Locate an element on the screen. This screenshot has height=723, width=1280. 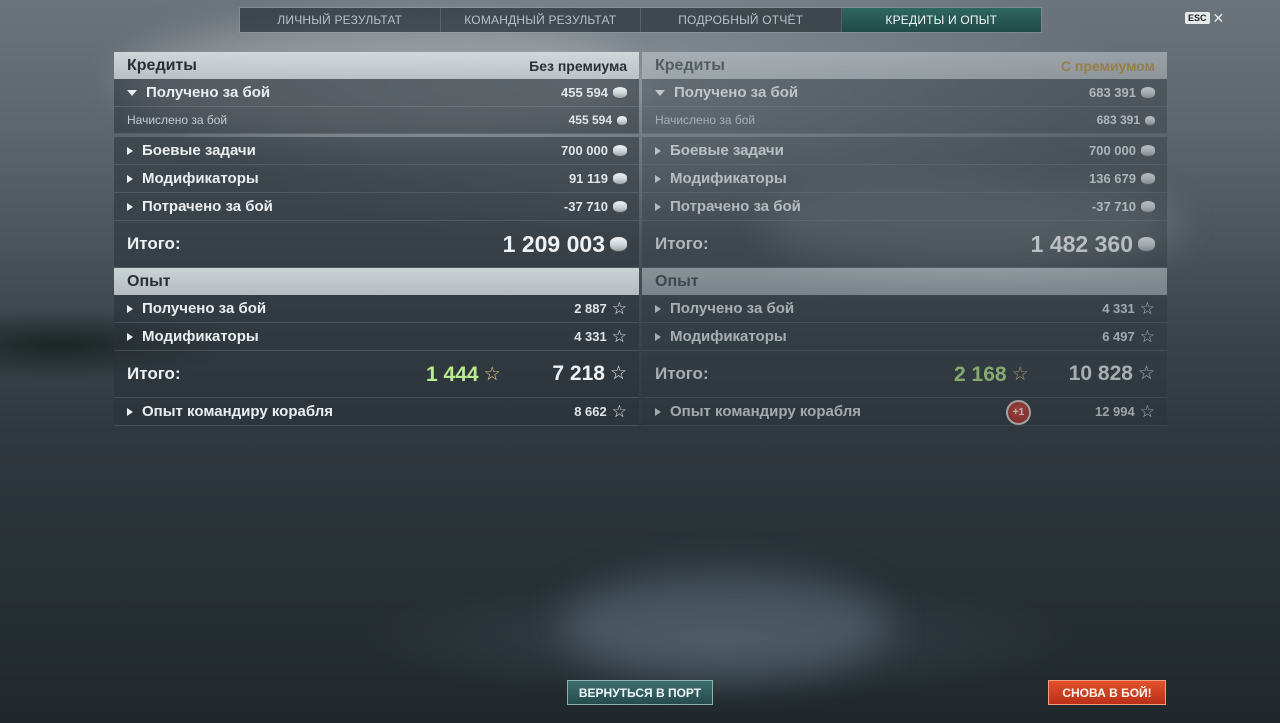
xp-earned-row: Получено за бой 4 331 ☆ is located at coordinates (904, 309).